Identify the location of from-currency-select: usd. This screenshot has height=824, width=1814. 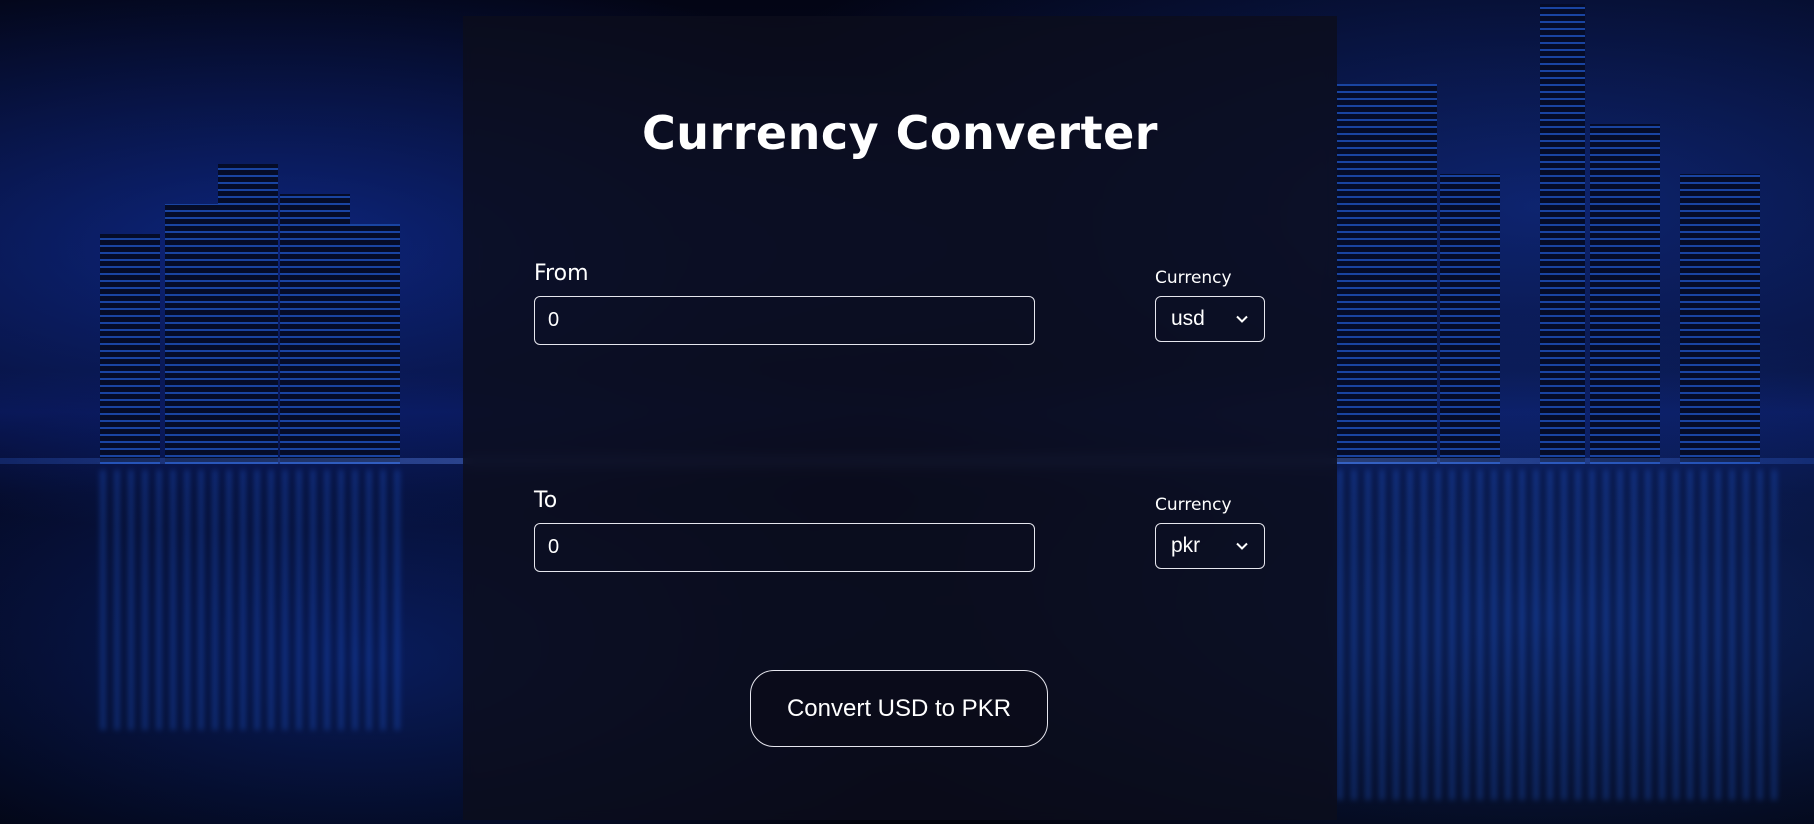
(1210, 319).